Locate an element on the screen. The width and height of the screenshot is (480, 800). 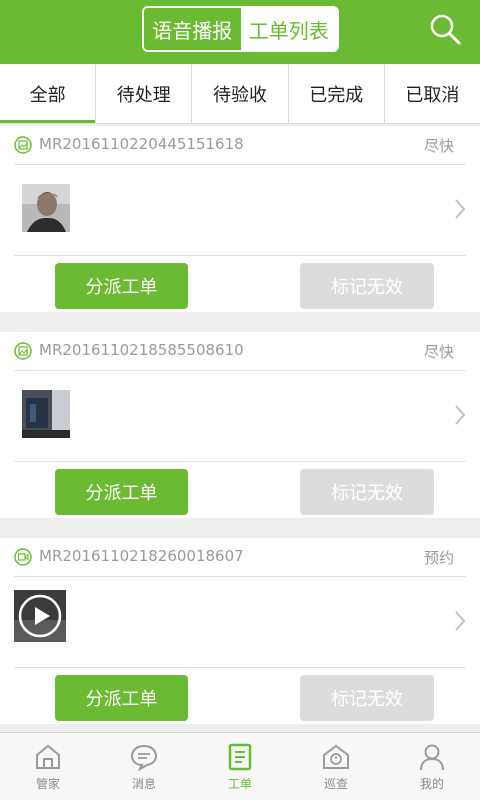
nav-label: 消息 is located at coordinates (143, 784).